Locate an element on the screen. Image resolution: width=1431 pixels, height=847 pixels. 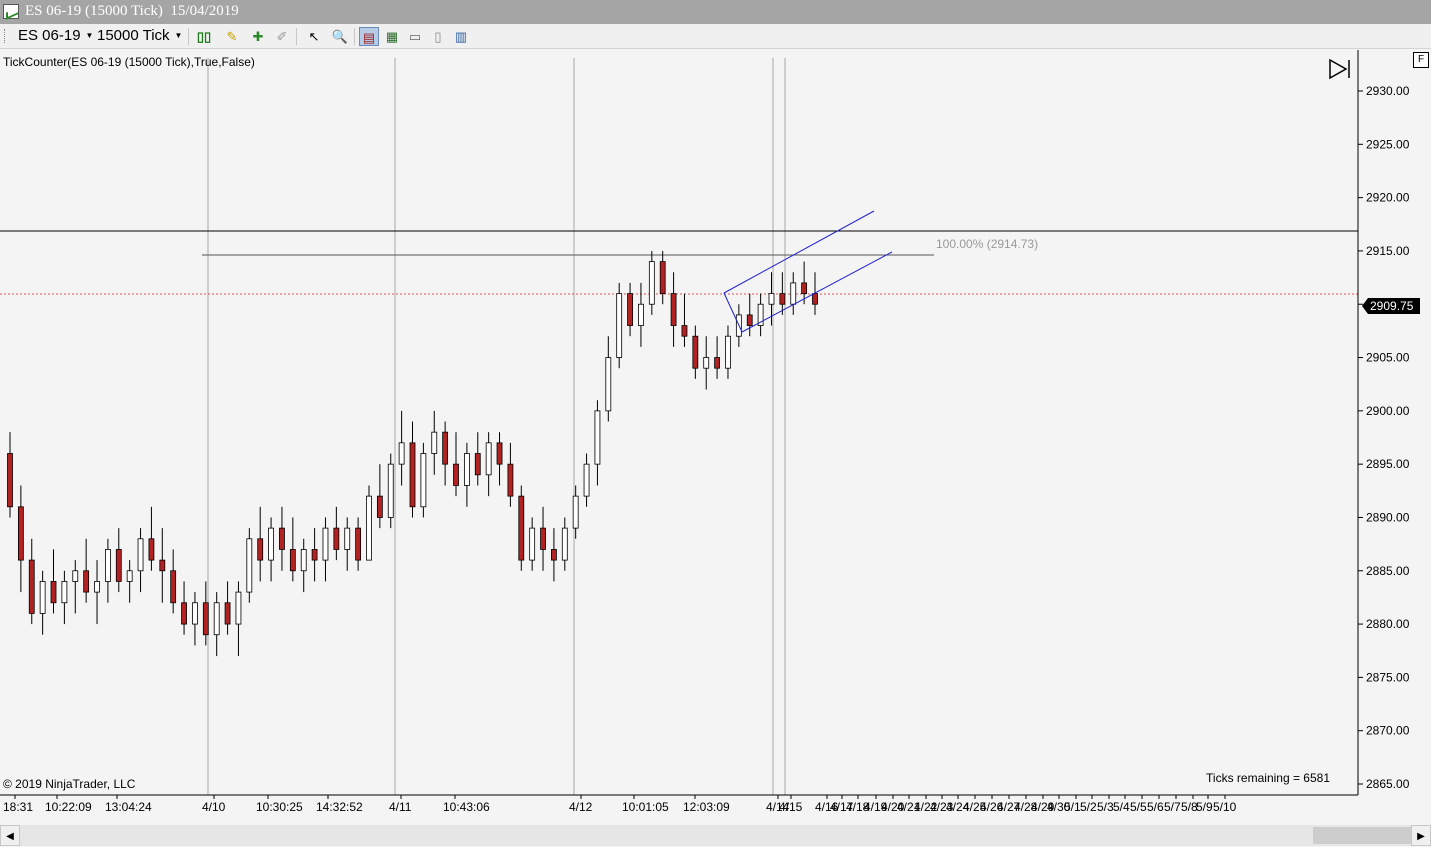
time-tick-label: 4/10 is located at coordinates (214, 807).